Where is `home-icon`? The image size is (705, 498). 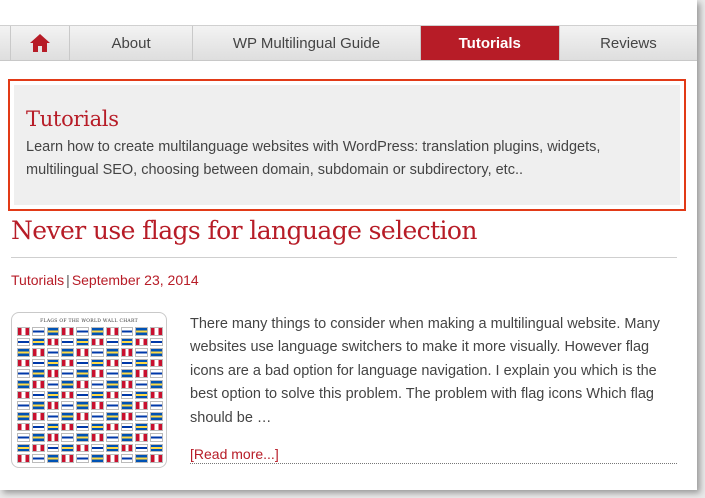 home-icon is located at coordinates (39, 43).